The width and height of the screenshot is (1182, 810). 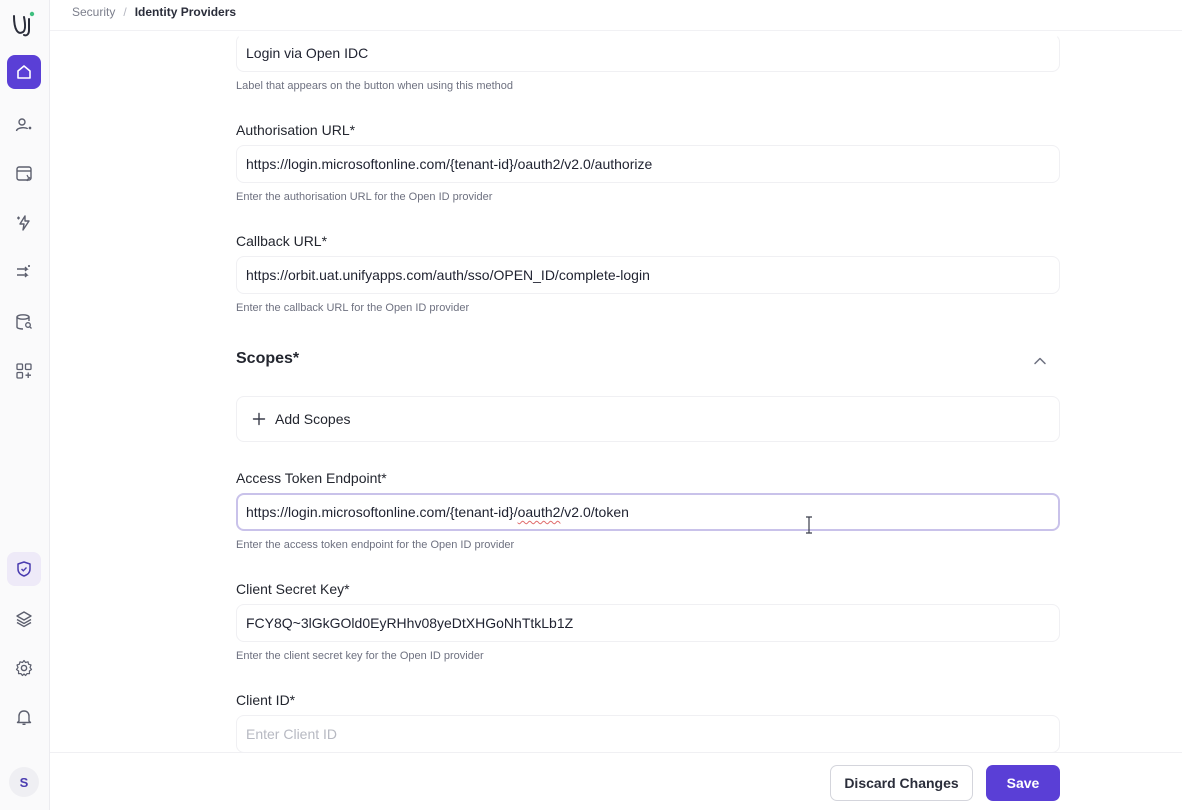 What do you see at coordinates (901, 783) in the screenshot?
I see `discard-changes-button: Discard Changes` at bounding box center [901, 783].